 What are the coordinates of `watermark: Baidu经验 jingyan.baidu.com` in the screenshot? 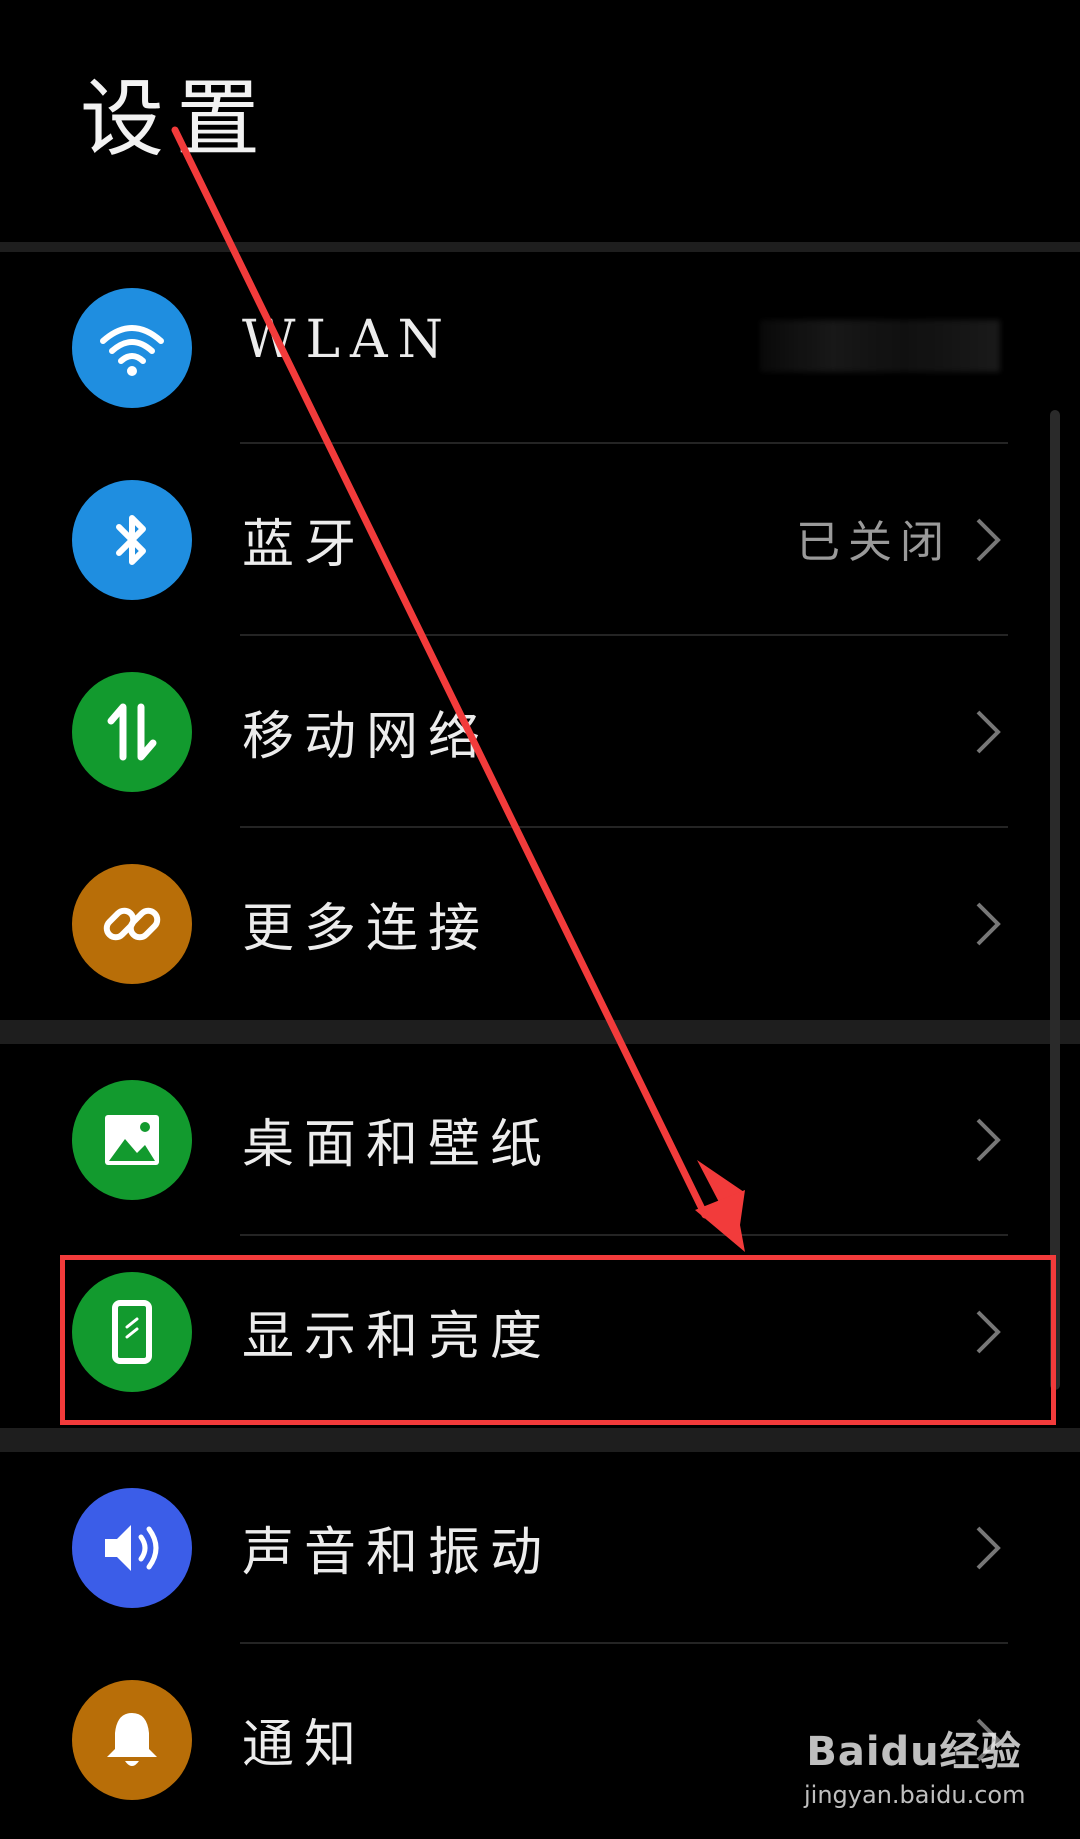 It's located at (915, 1764).